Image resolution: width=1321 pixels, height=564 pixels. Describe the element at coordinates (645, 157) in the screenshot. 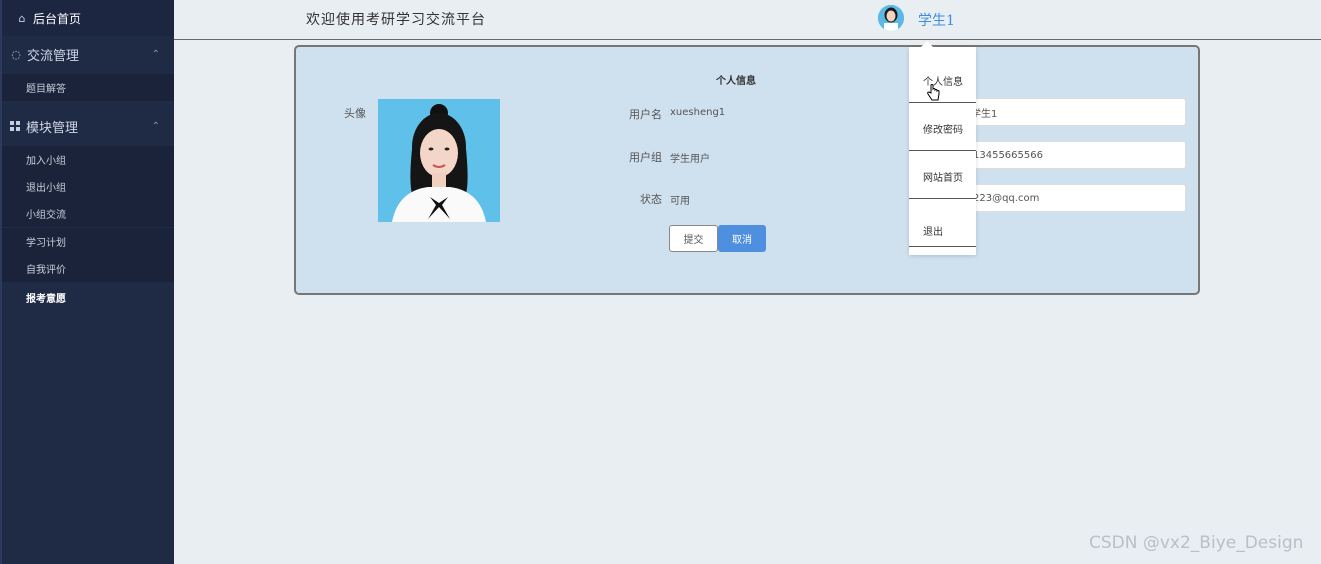

I see `group-label: 用户组` at that location.